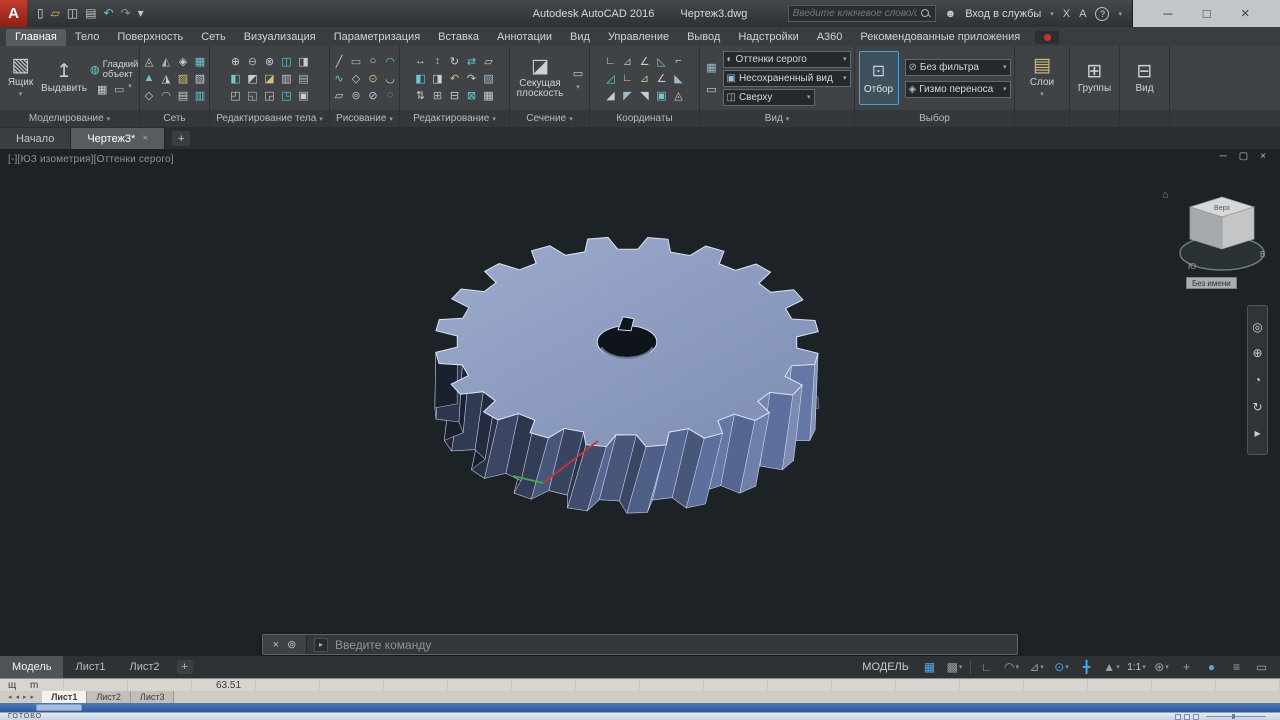 Image resolution: width=1280 pixels, height=720 pixels. Describe the element at coordinates (1167, 13) in the screenshot. I see `minimize-button: ─` at that location.